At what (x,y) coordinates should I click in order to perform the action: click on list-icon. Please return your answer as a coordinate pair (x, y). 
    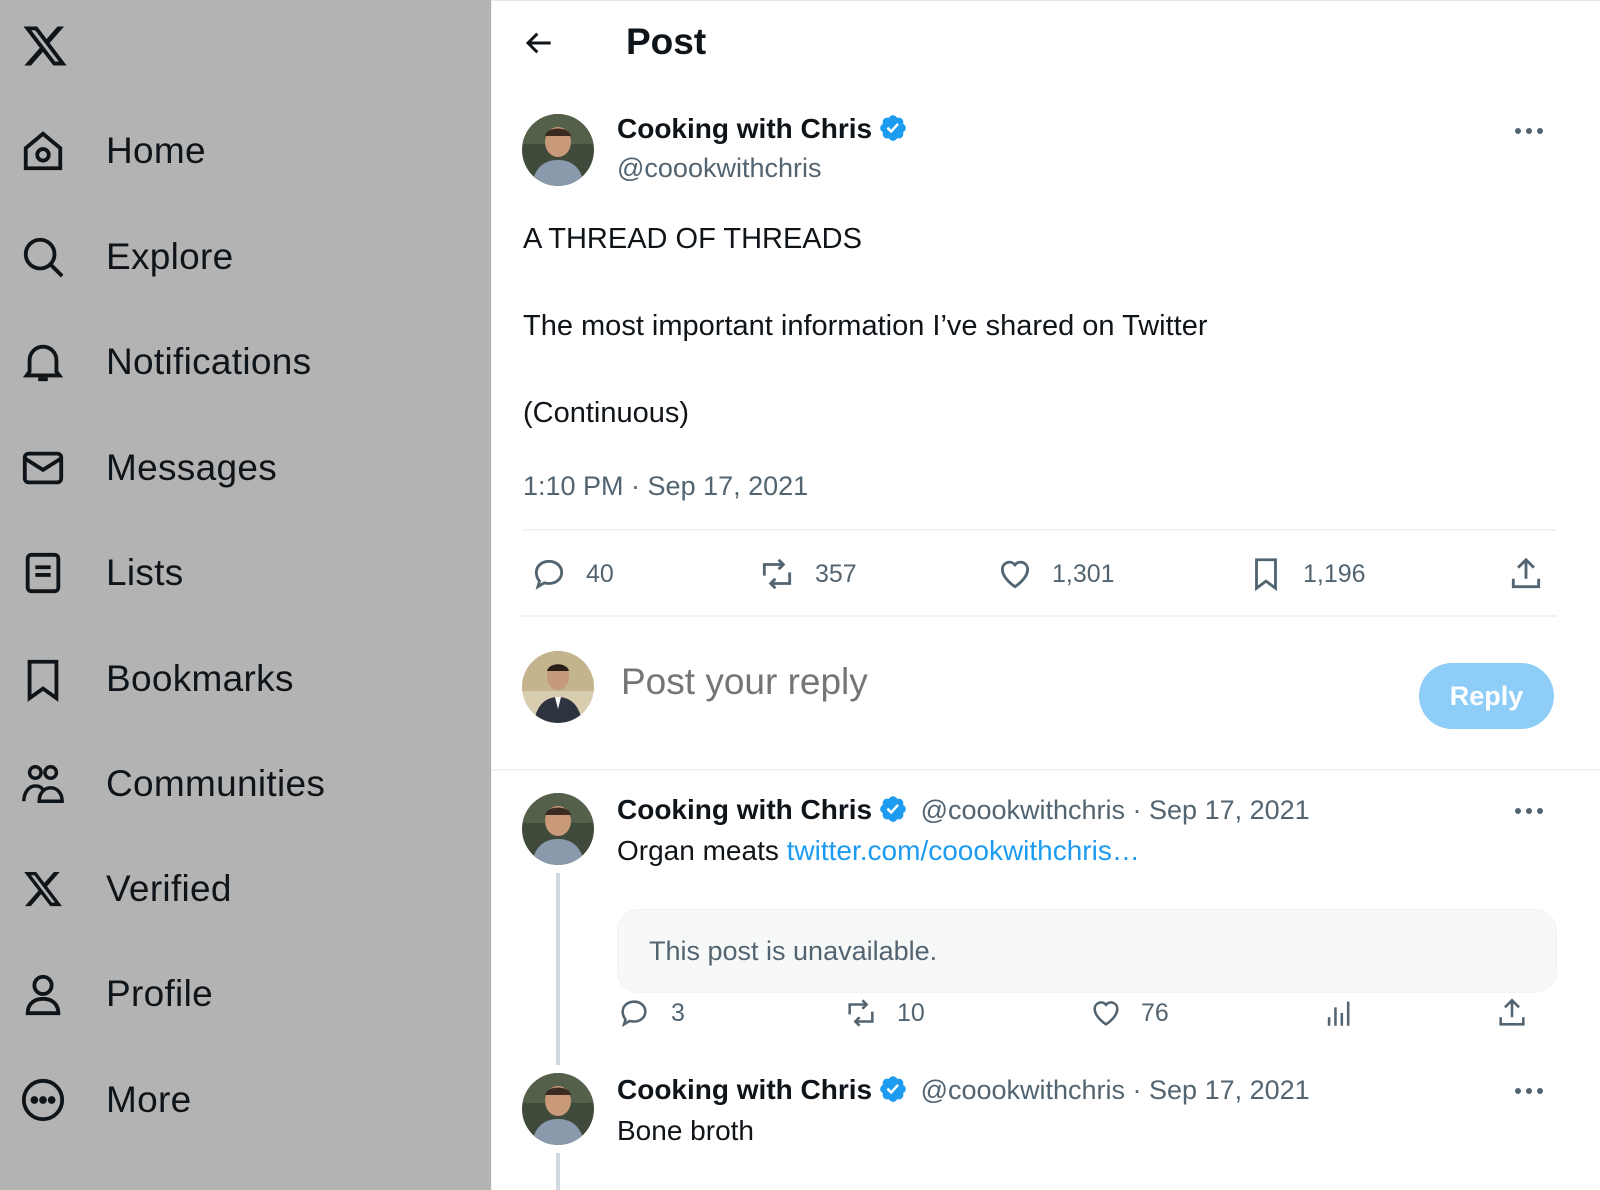
    Looking at the image, I should click on (43, 573).